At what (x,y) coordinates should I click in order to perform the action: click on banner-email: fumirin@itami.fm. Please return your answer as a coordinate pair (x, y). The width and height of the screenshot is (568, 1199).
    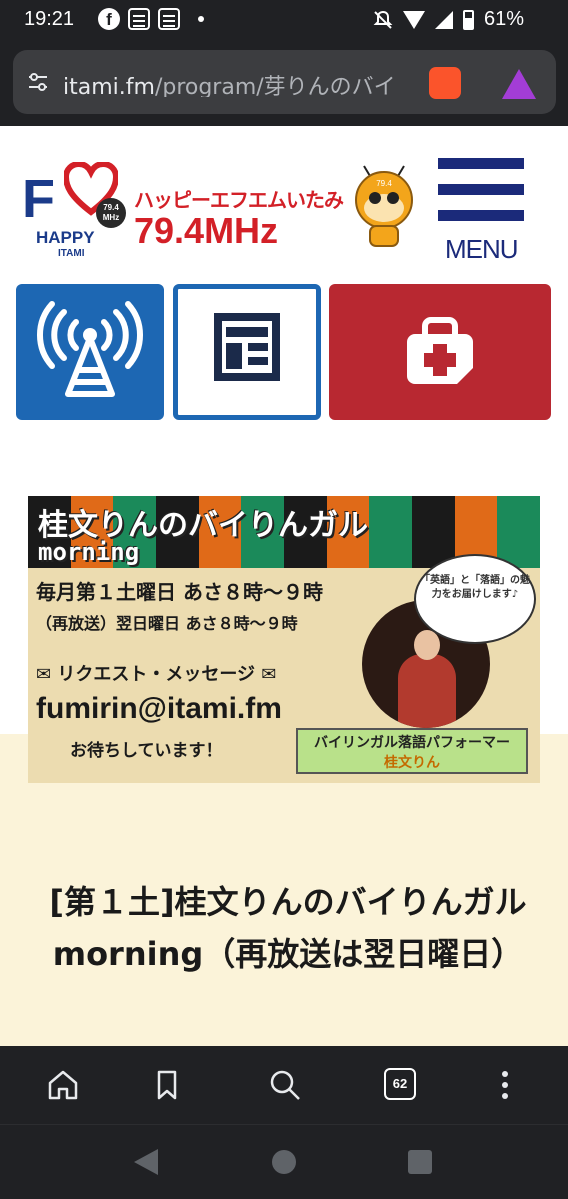
    Looking at the image, I should click on (159, 708).